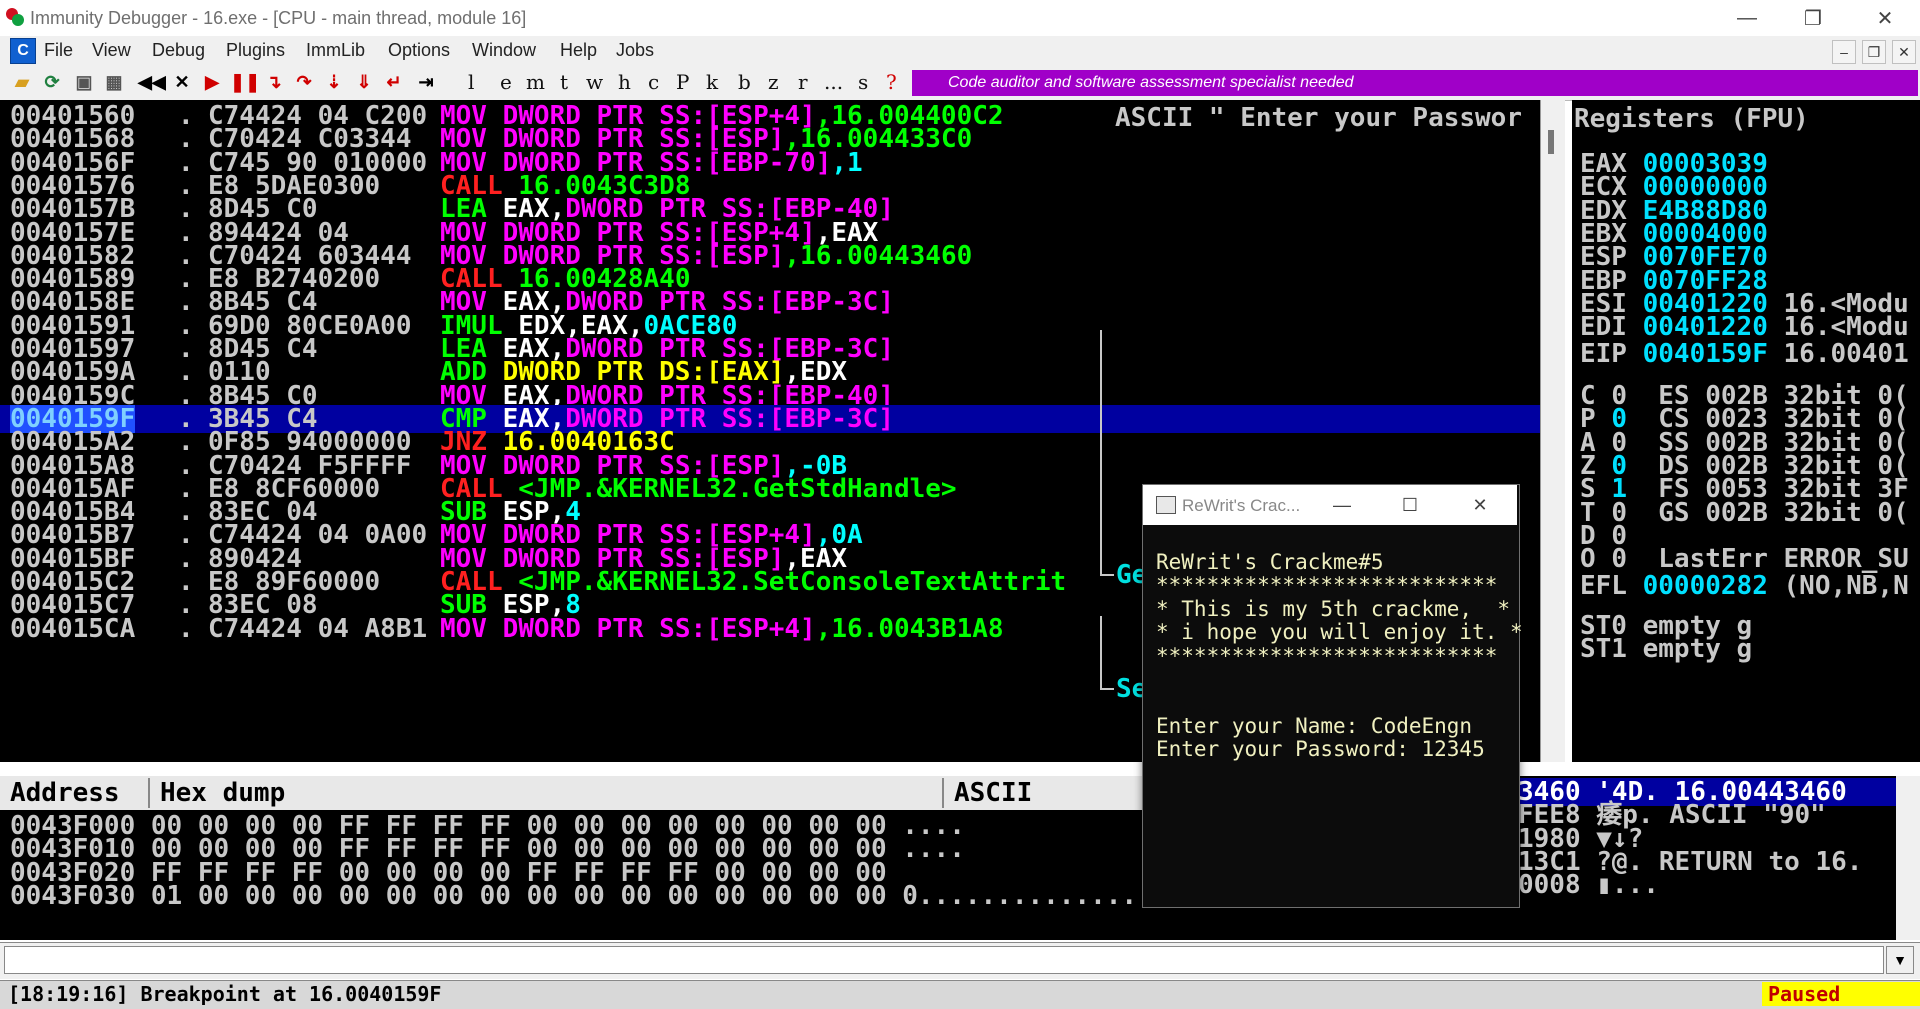  What do you see at coordinates (304, 82) in the screenshot?
I see `step-over-icon: ↷` at bounding box center [304, 82].